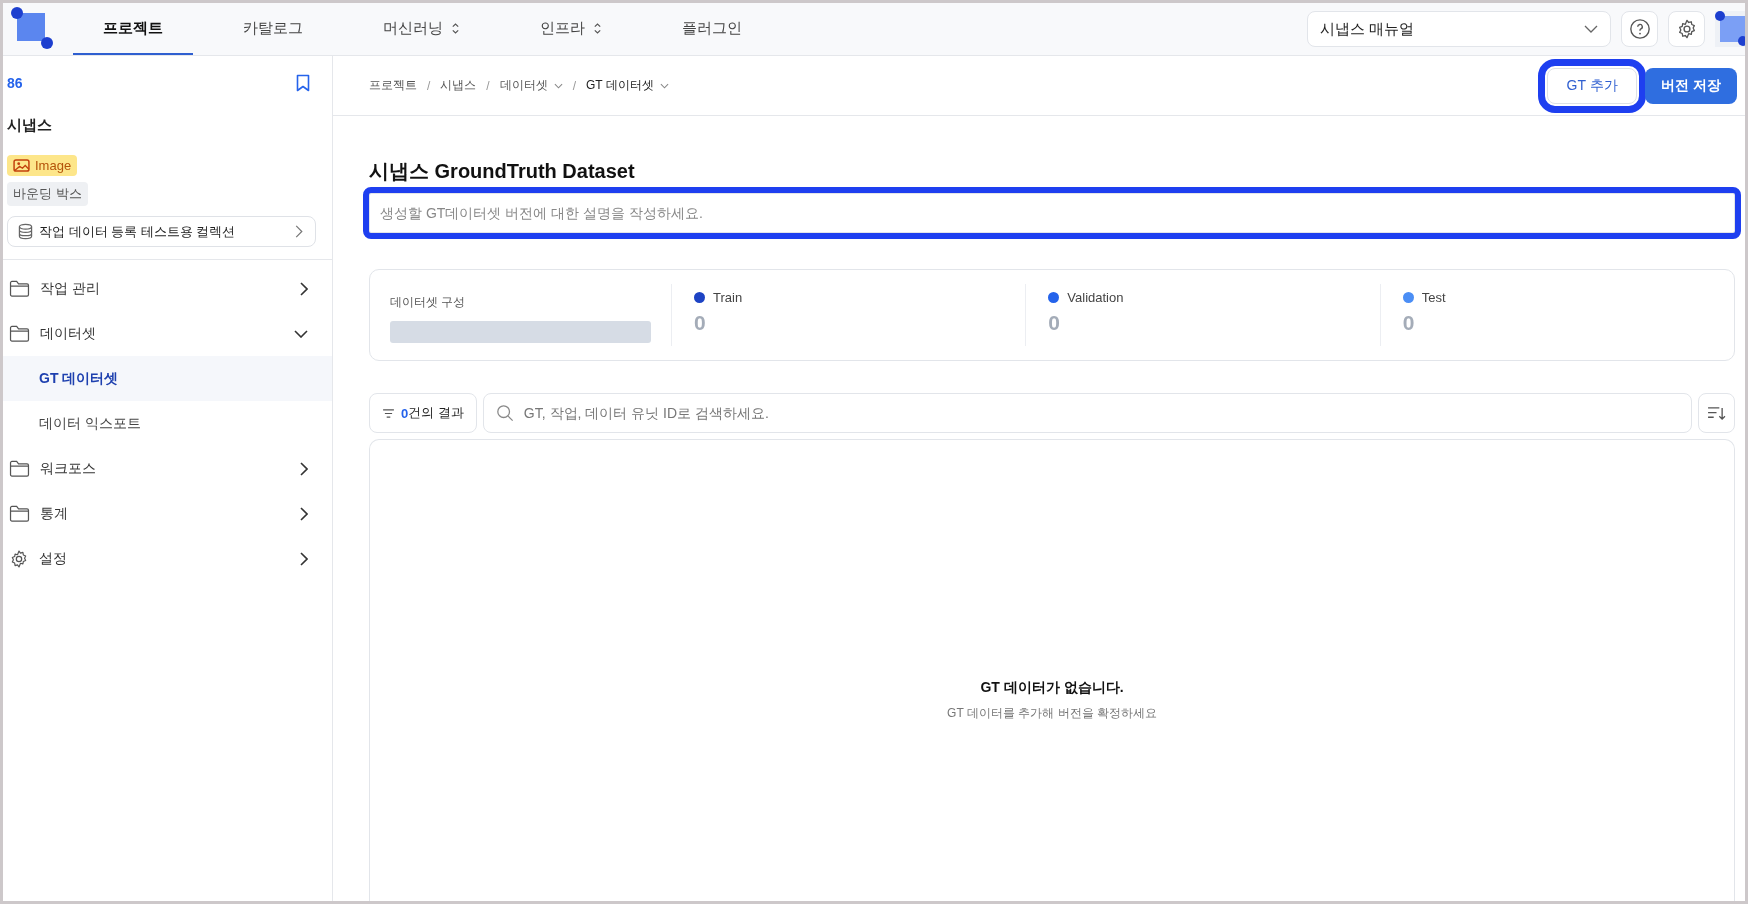 Image resolution: width=1748 pixels, height=904 pixels. I want to click on filter-icon, so click(388, 413).